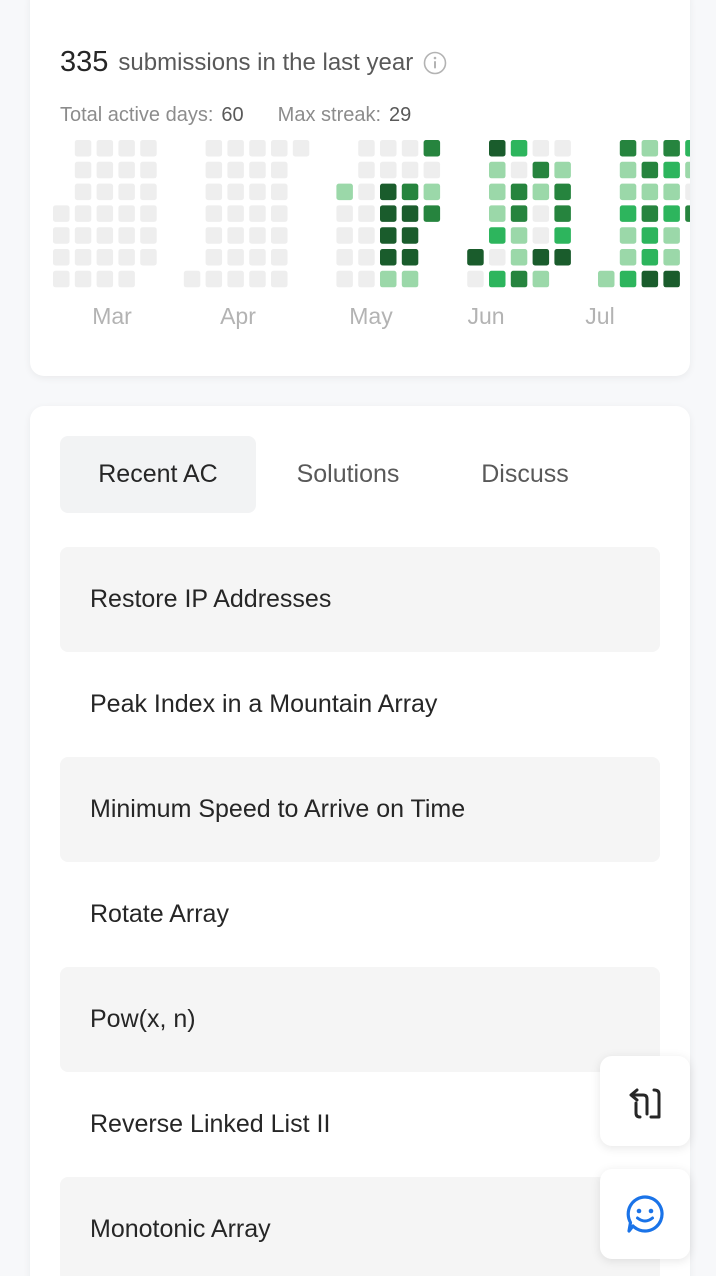 Image resolution: width=716 pixels, height=1276 pixels. Describe the element at coordinates (525, 474) in the screenshot. I see `tab-discuss: Discuss` at that location.